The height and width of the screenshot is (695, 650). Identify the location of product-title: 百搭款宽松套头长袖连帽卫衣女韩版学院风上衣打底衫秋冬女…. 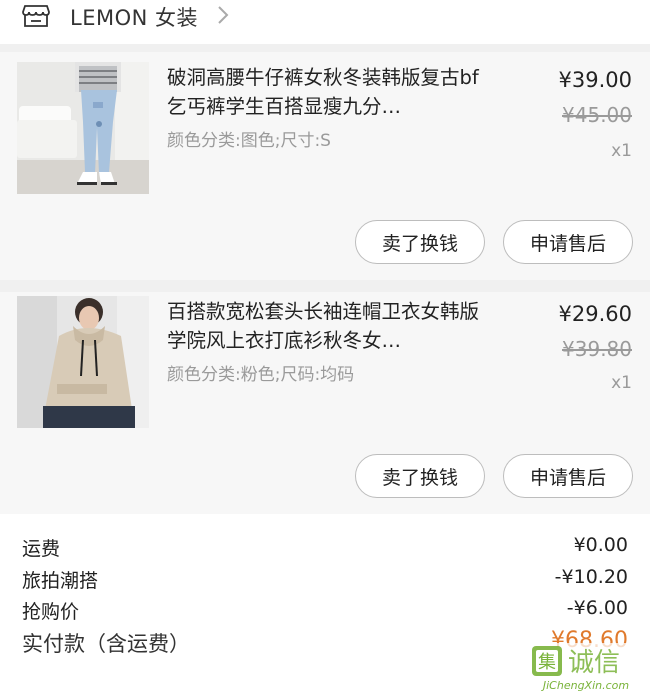
(332, 326).